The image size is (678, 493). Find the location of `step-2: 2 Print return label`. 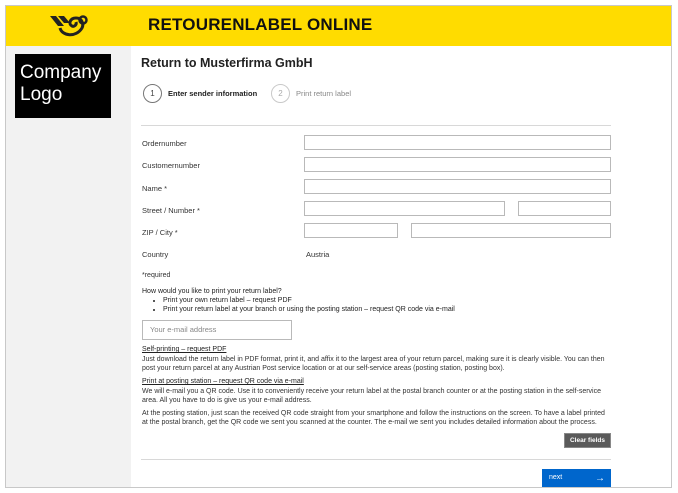

step-2: 2 Print return label is located at coordinates (311, 93).